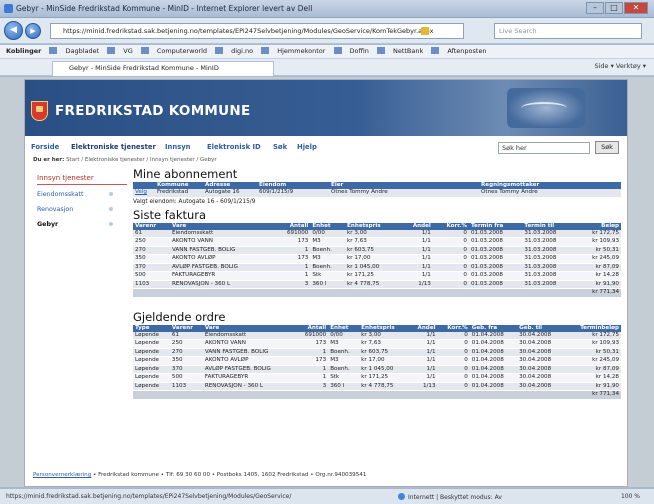 Image resolution: width=654 pixels, height=504 pixels. I want to click on coat-of-arms-logo, so click(39, 111).